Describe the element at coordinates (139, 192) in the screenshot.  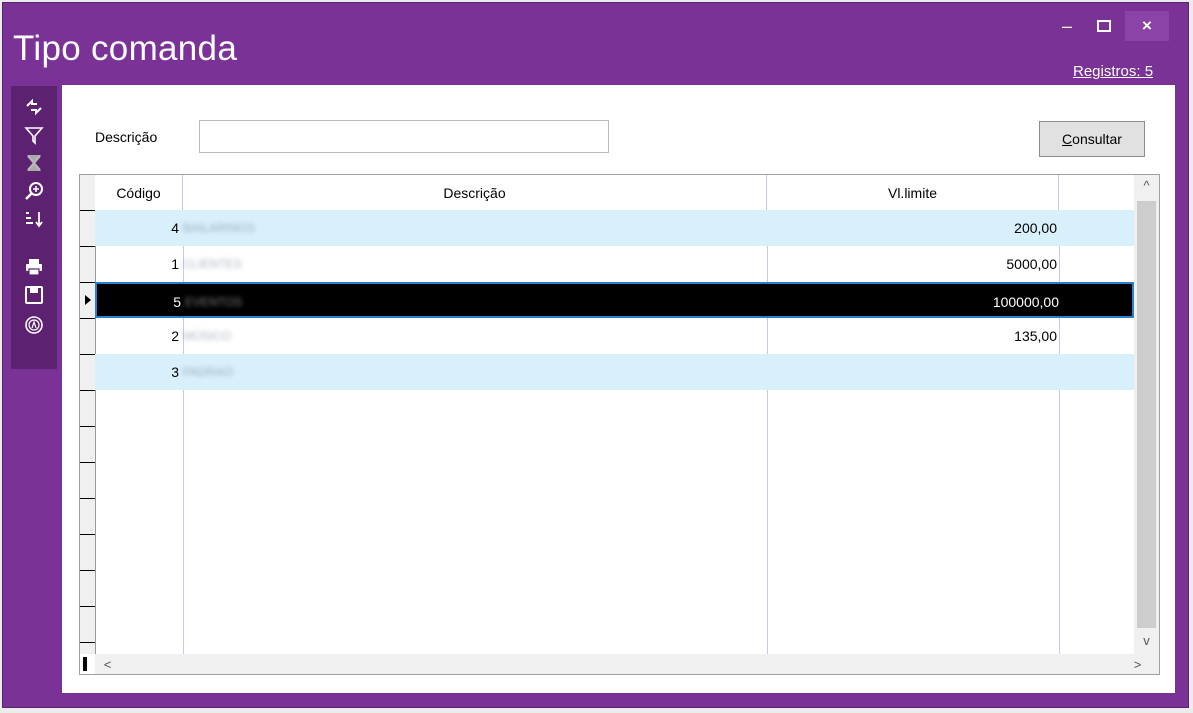
I see `column-header-codigo: Código` at that location.